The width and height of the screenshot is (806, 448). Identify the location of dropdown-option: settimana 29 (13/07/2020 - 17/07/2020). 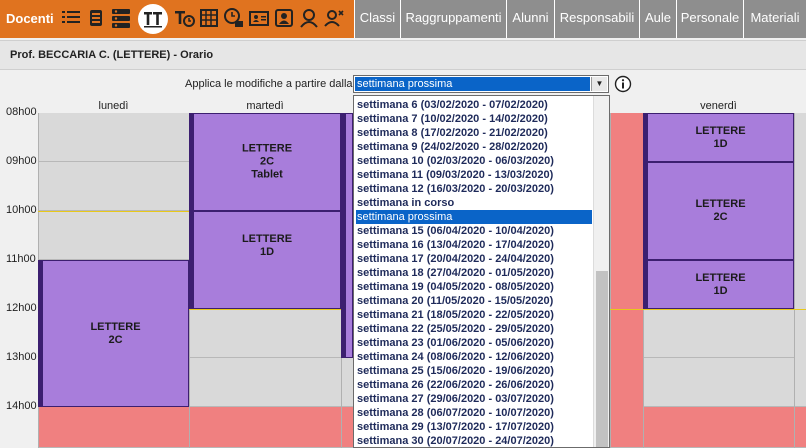
(474, 427).